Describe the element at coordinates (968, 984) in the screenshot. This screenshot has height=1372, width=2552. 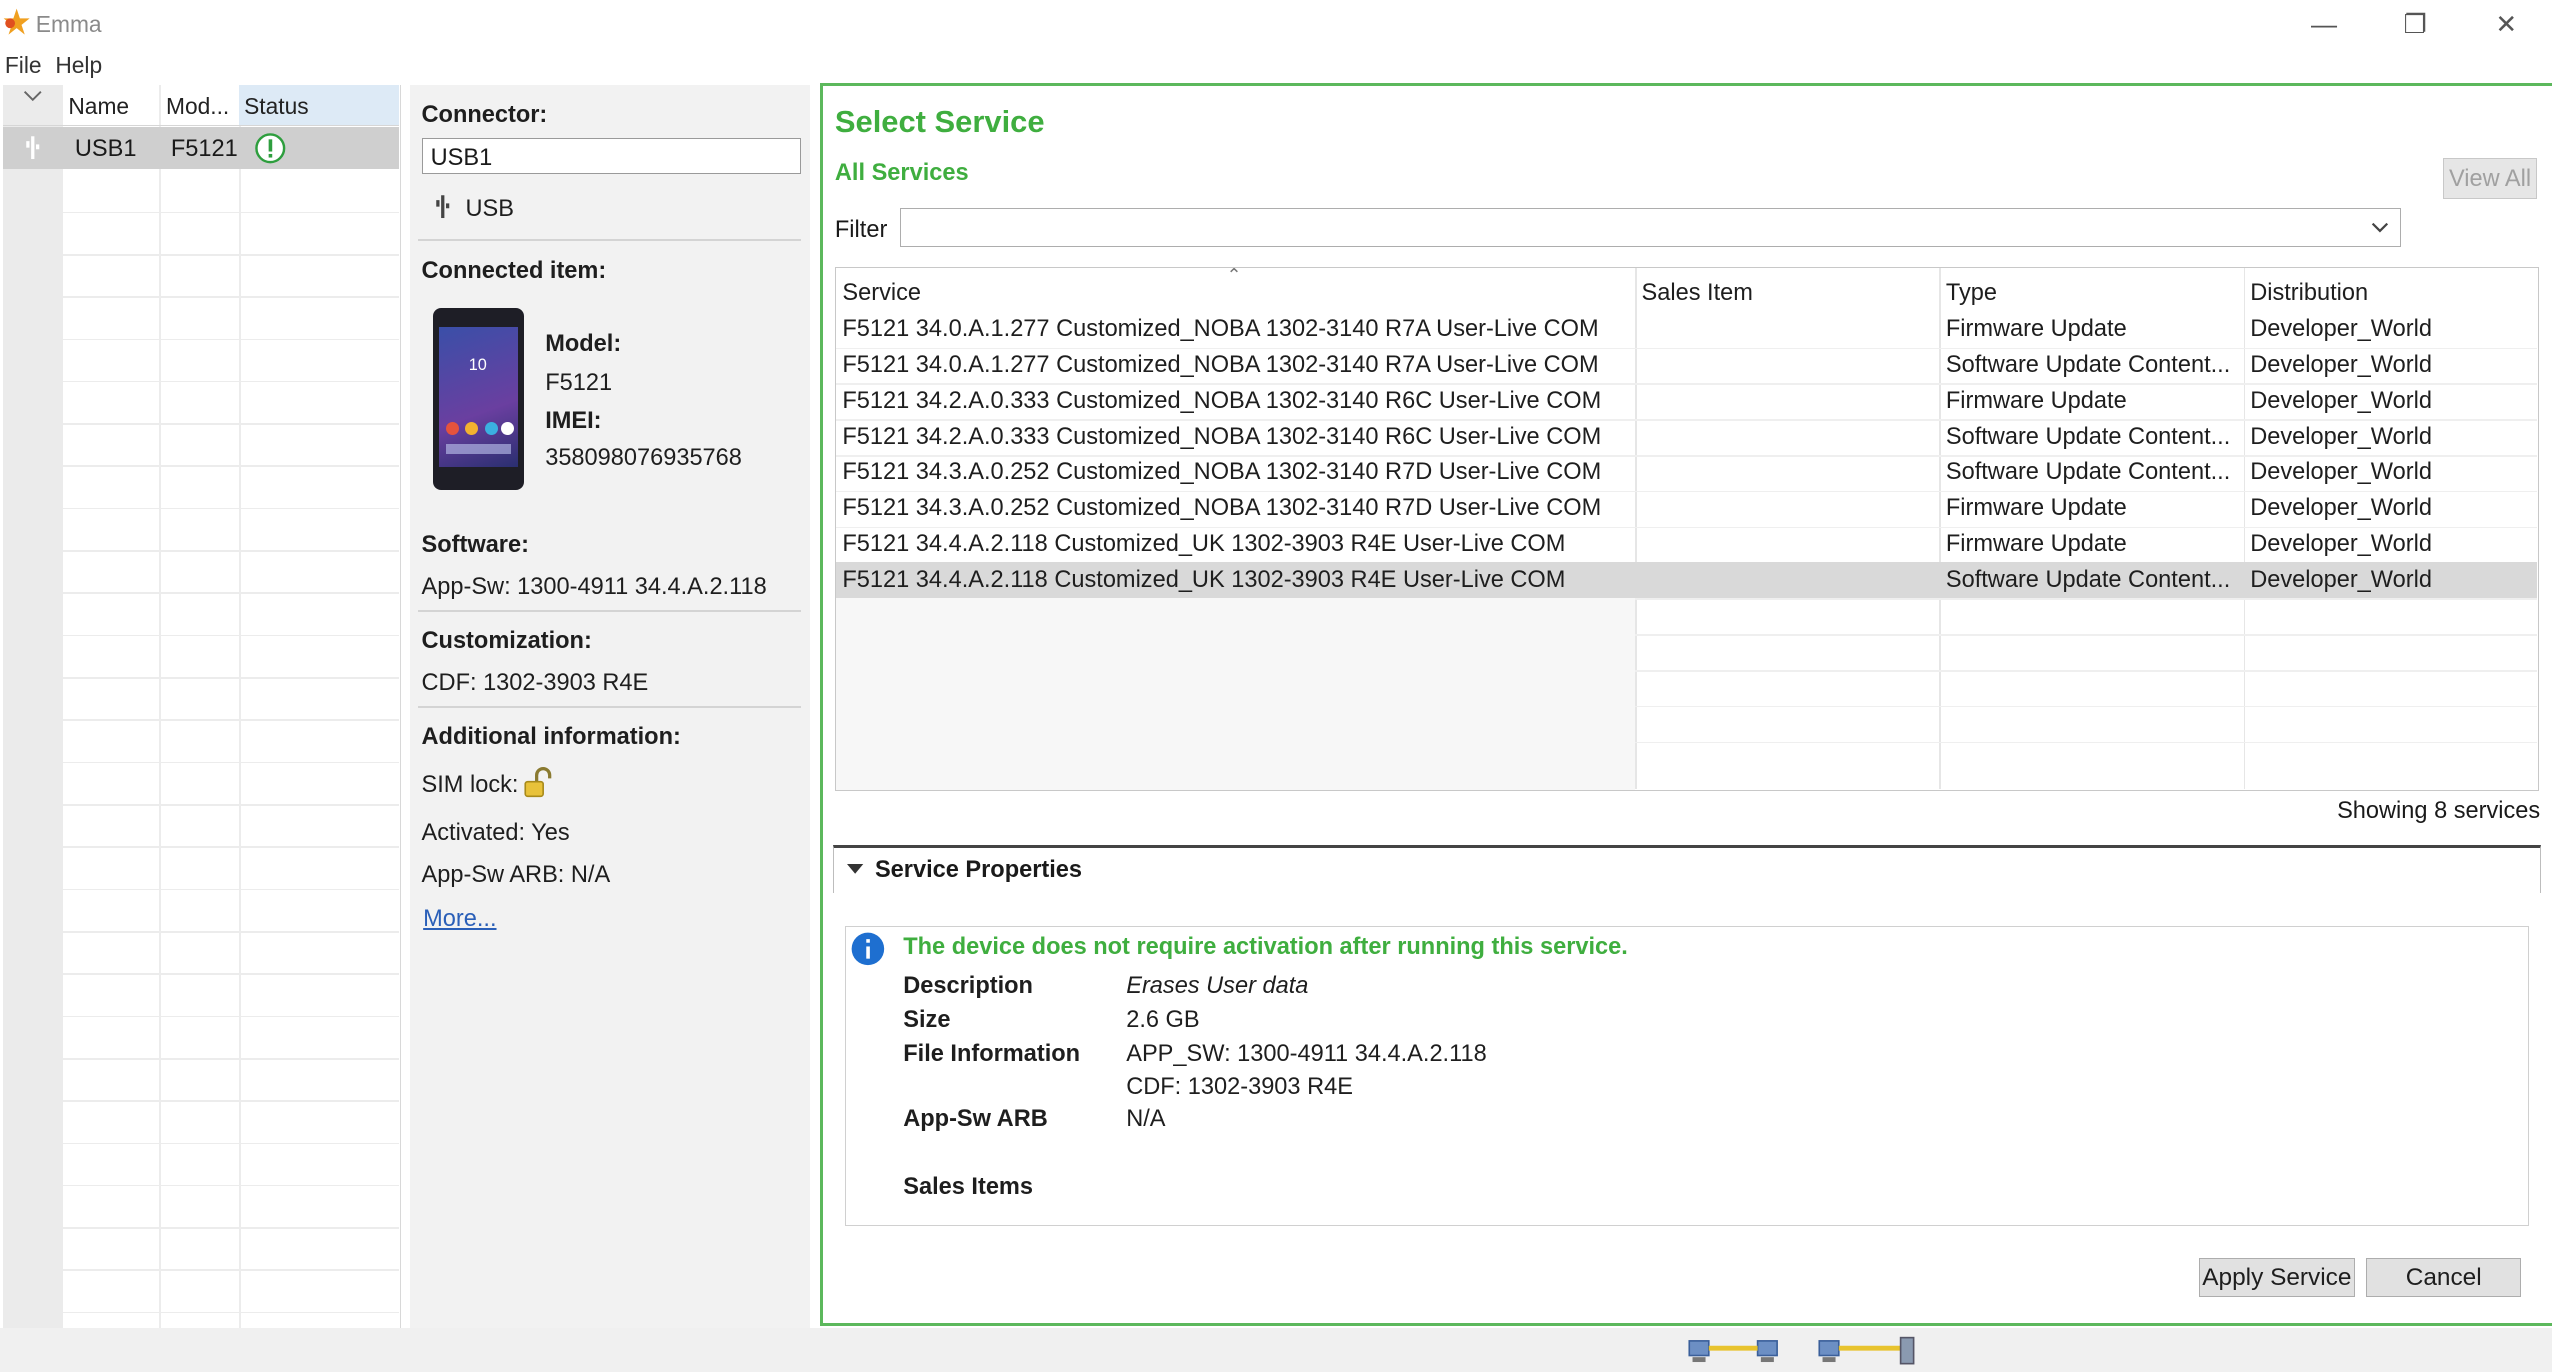
I see `description-label: Description` at that location.